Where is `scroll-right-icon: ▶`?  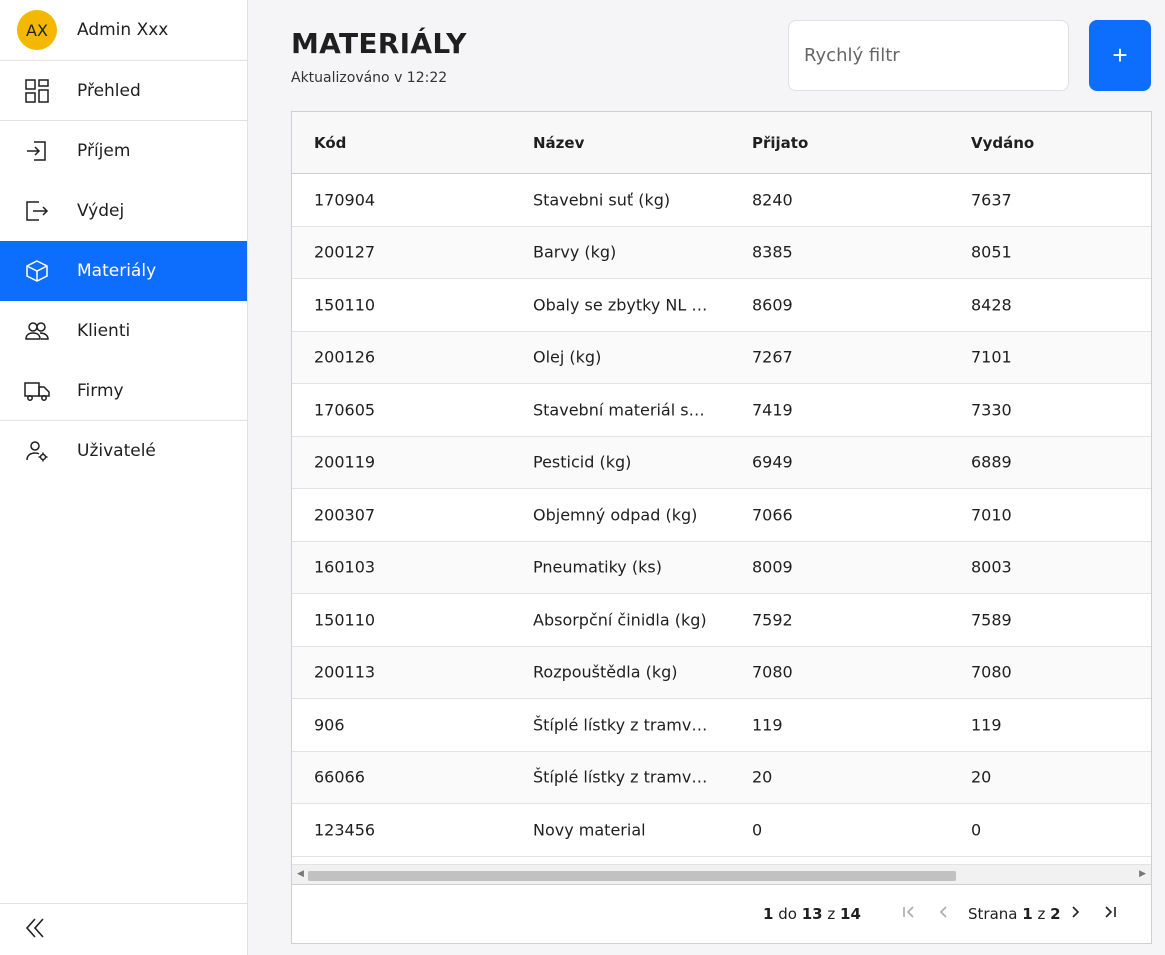 scroll-right-icon: ▶ is located at coordinates (1142, 874).